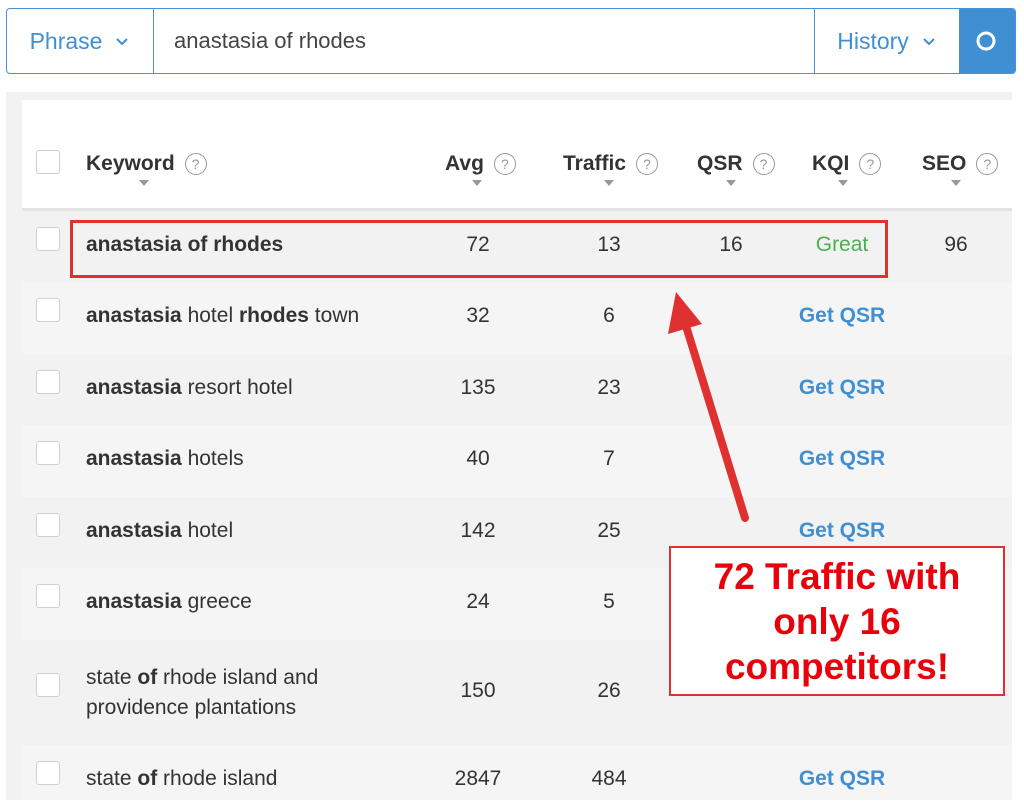 This screenshot has width=1024, height=806. I want to click on callout-line: 72 Traffic with, so click(837, 576).